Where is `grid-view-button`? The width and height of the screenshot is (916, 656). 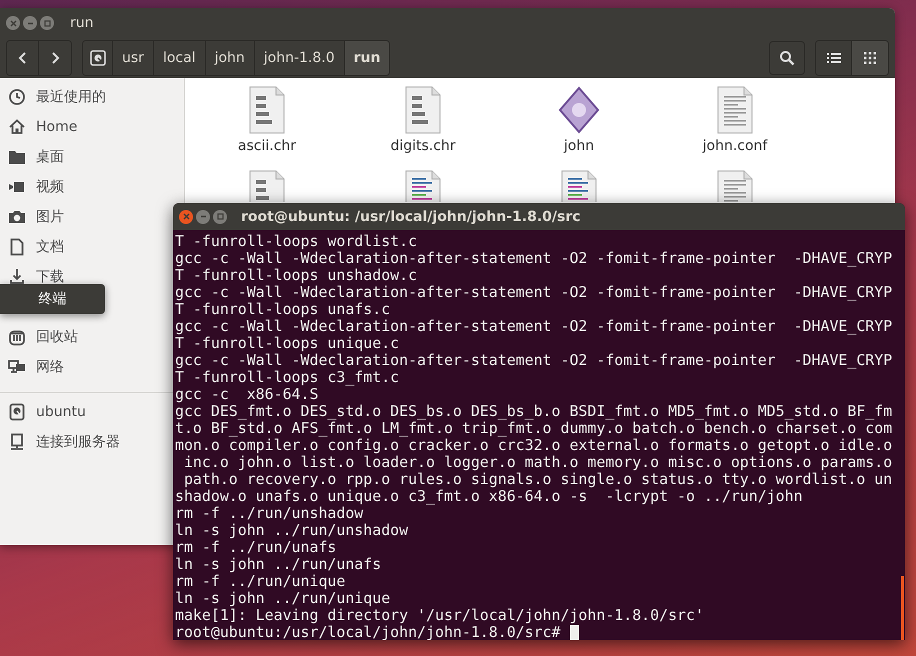
grid-view-button is located at coordinates (870, 58).